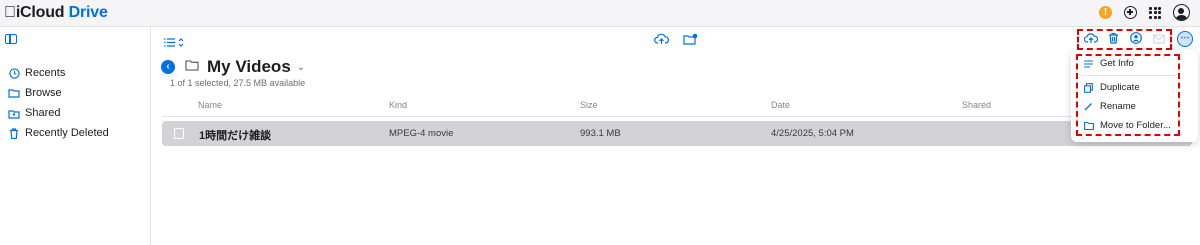 The image size is (1200, 245). Describe the element at coordinates (1130, 12) in the screenshot. I see `plus-circle-icon` at that location.